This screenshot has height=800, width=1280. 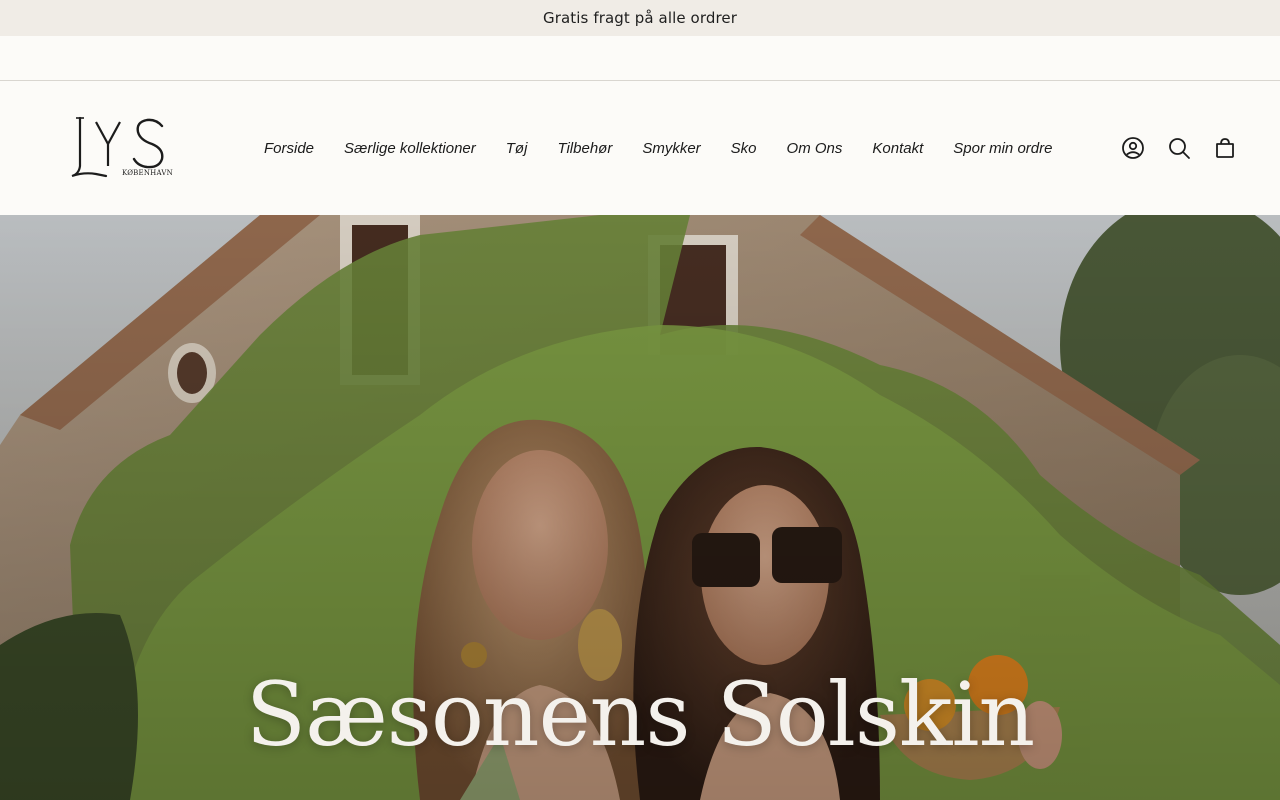 I want to click on logo: KØBENHAVN, so click(x=126, y=149).